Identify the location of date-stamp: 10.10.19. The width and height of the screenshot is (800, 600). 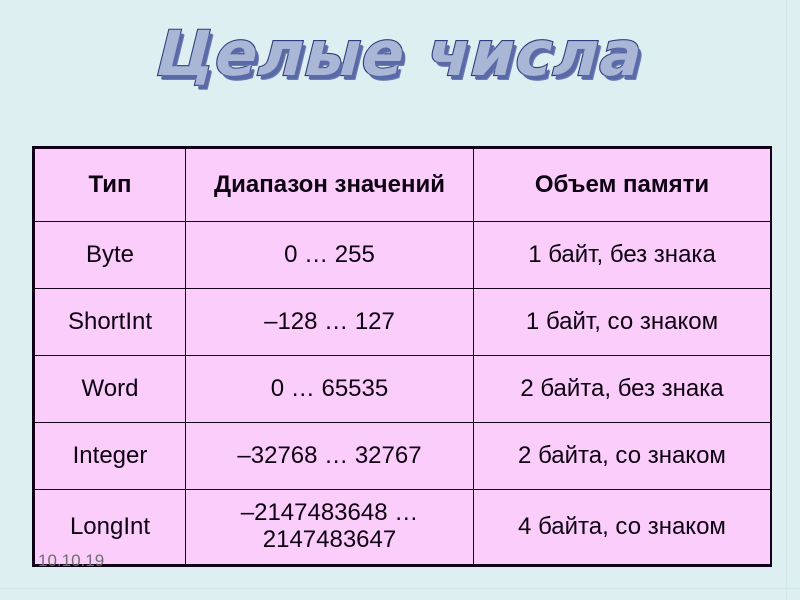
(71, 560).